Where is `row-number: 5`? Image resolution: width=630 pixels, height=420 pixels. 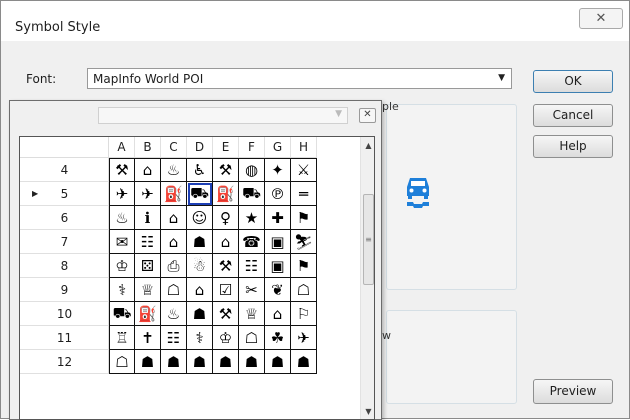
row-number: 5 is located at coordinates (64, 194).